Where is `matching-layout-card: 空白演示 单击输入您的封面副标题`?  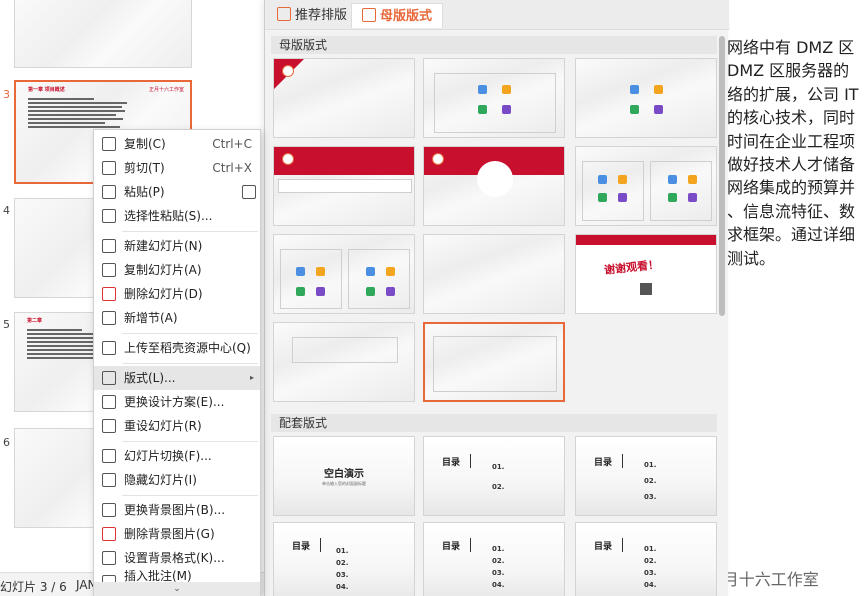
matching-layout-card: 空白演示 单击输入您的封面副标题 is located at coordinates (344, 476).